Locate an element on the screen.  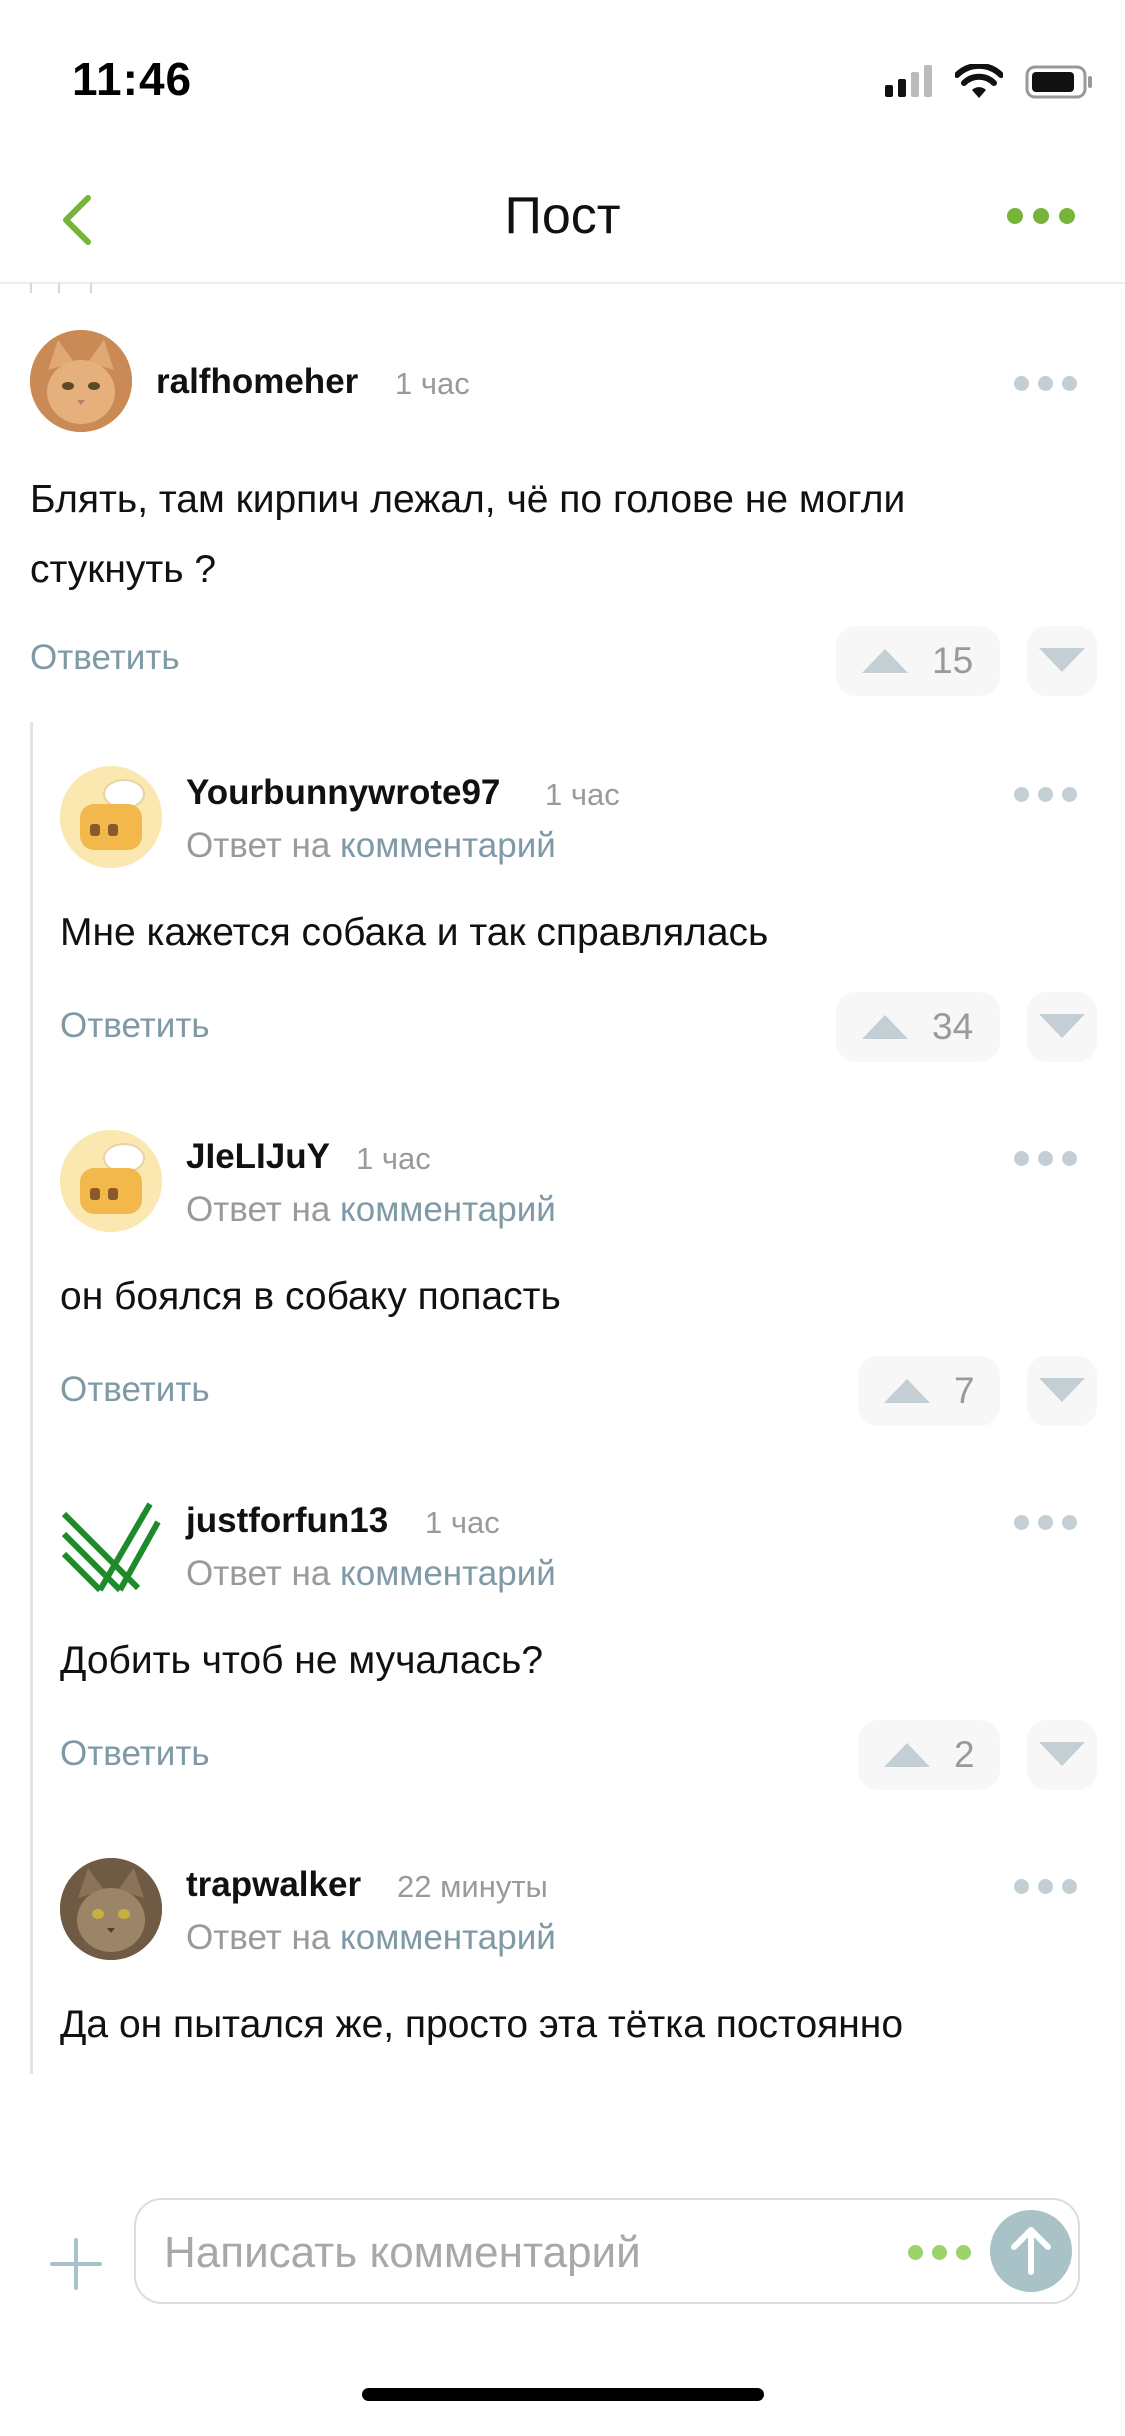
vote-box: 2 is located at coordinates (929, 1755).